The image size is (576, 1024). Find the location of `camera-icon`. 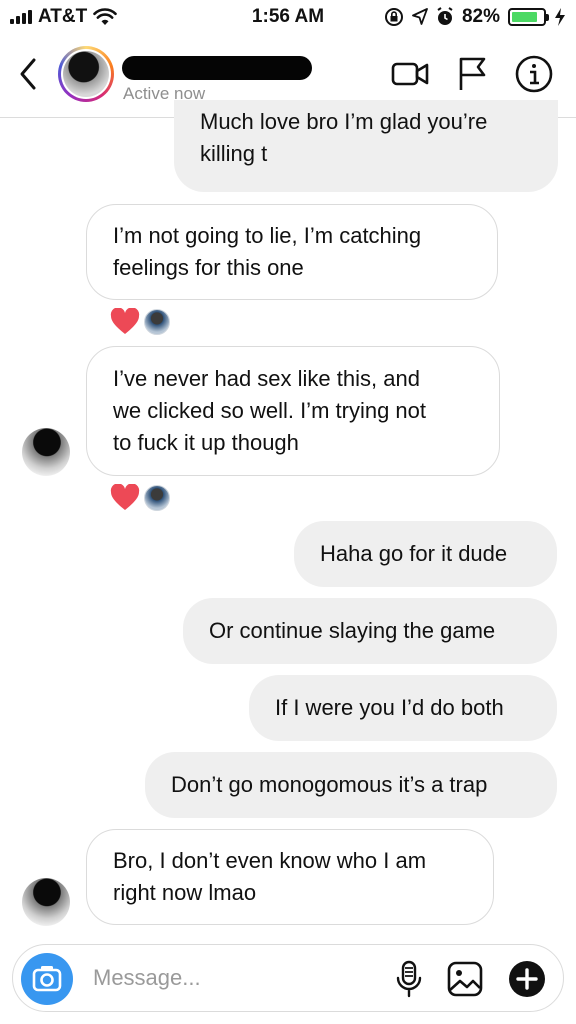

camera-icon is located at coordinates (47, 979).